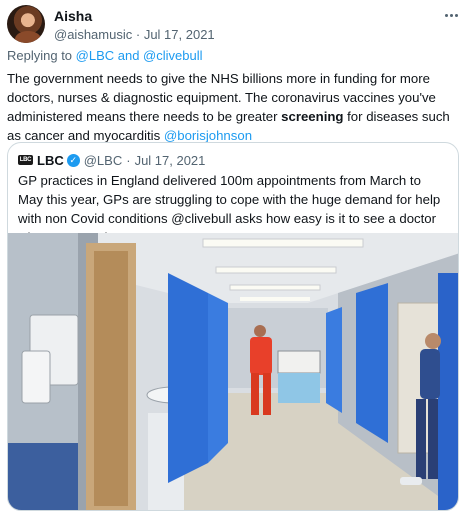  I want to click on mention-link: @borisjohnson, so click(208, 135).